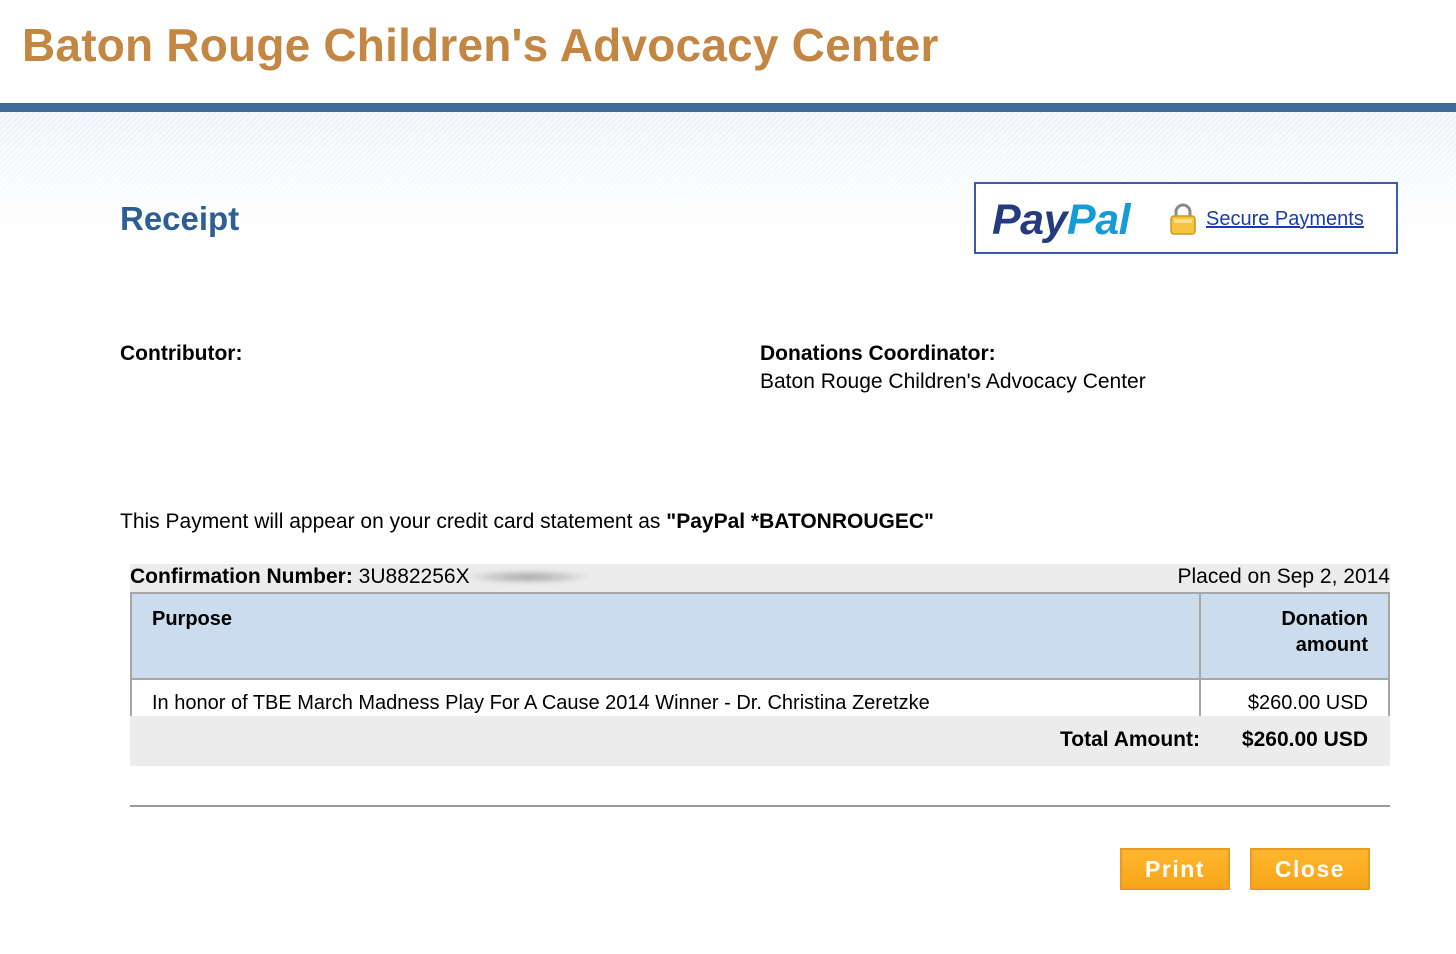  What do you see at coordinates (180, 218) in the screenshot?
I see `page-title: Receipt` at bounding box center [180, 218].